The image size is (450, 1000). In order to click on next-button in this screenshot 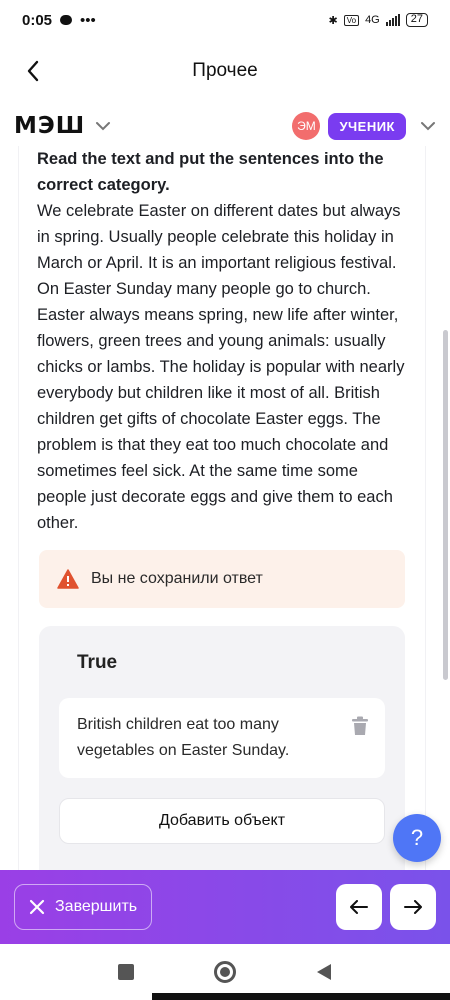, I will do `click(413, 907)`.